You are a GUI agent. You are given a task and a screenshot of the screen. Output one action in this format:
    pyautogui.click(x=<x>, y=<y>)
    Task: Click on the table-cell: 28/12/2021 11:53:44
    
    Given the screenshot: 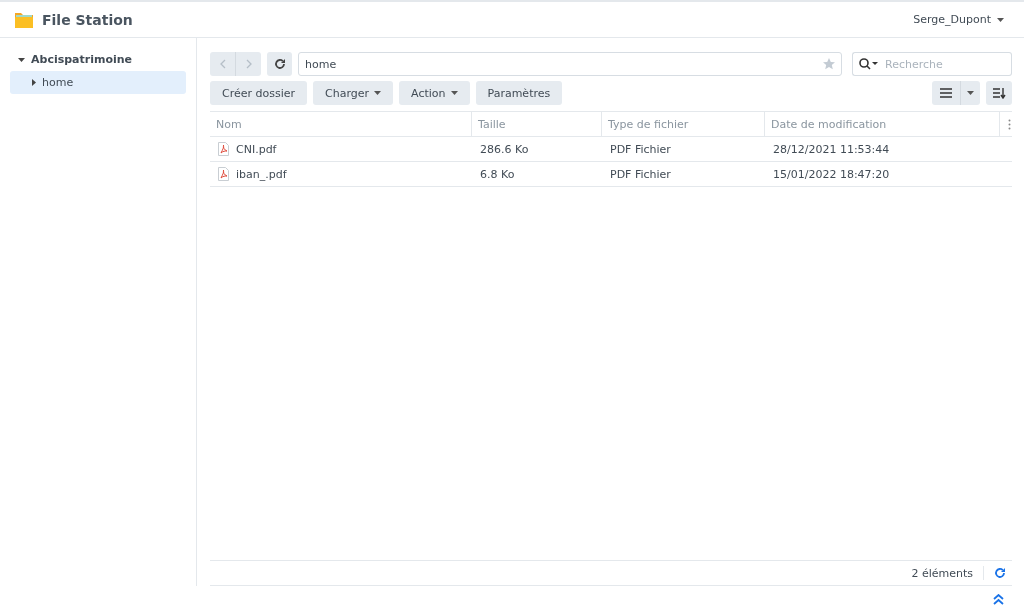 What is the action you would take?
    pyautogui.click(x=831, y=149)
    